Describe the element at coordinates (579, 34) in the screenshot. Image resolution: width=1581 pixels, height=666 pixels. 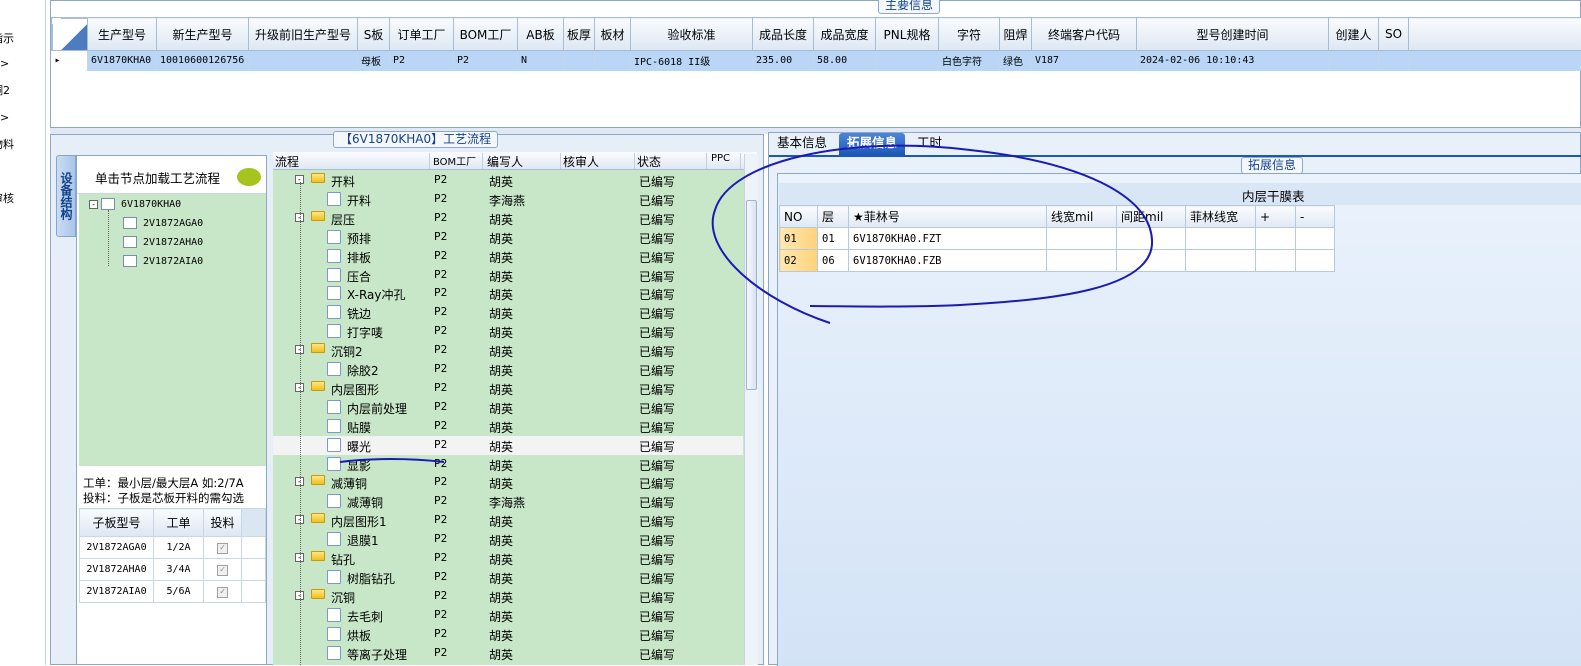
I see `column-header: 板厚` at that location.